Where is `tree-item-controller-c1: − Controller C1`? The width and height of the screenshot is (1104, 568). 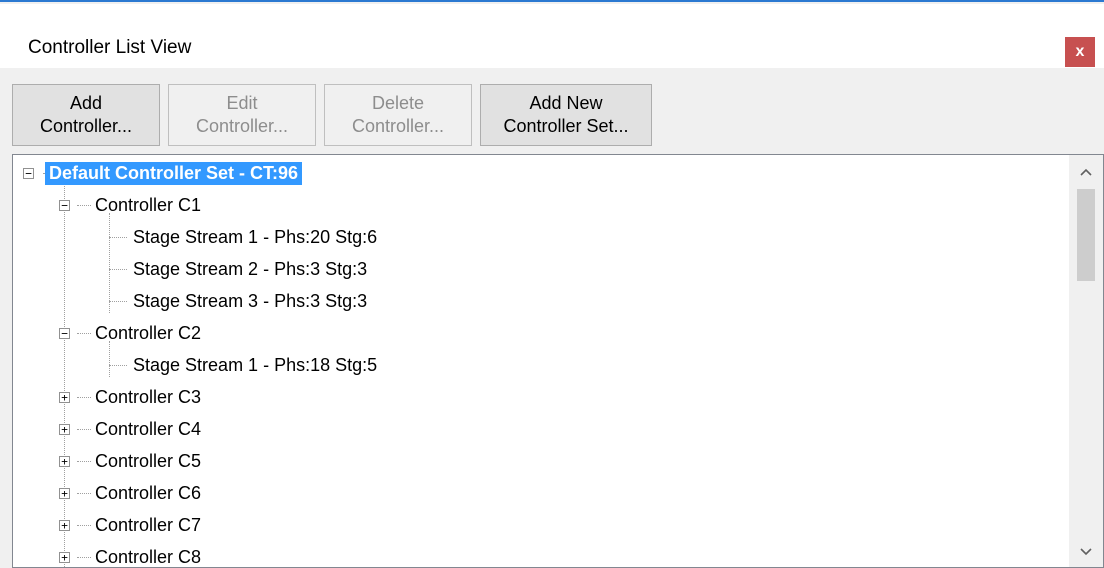
tree-item-controller-c1: − Controller C1 is located at coordinates (130, 205).